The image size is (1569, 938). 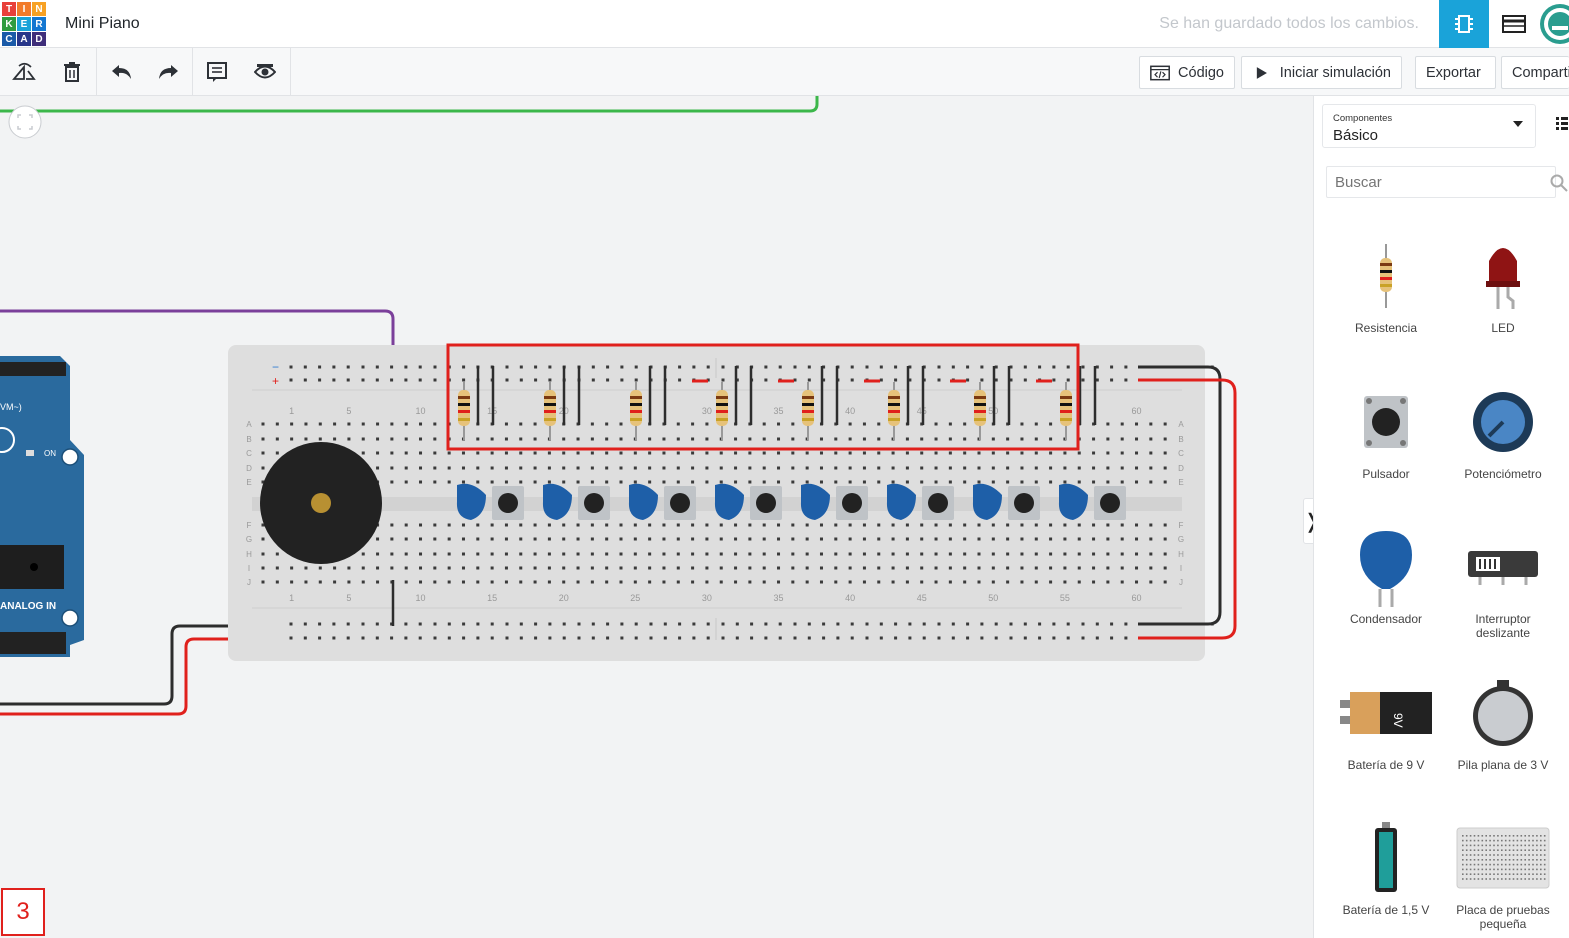 I want to click on component-label: Interruptor deslizante, so click(x=1503, y=626).